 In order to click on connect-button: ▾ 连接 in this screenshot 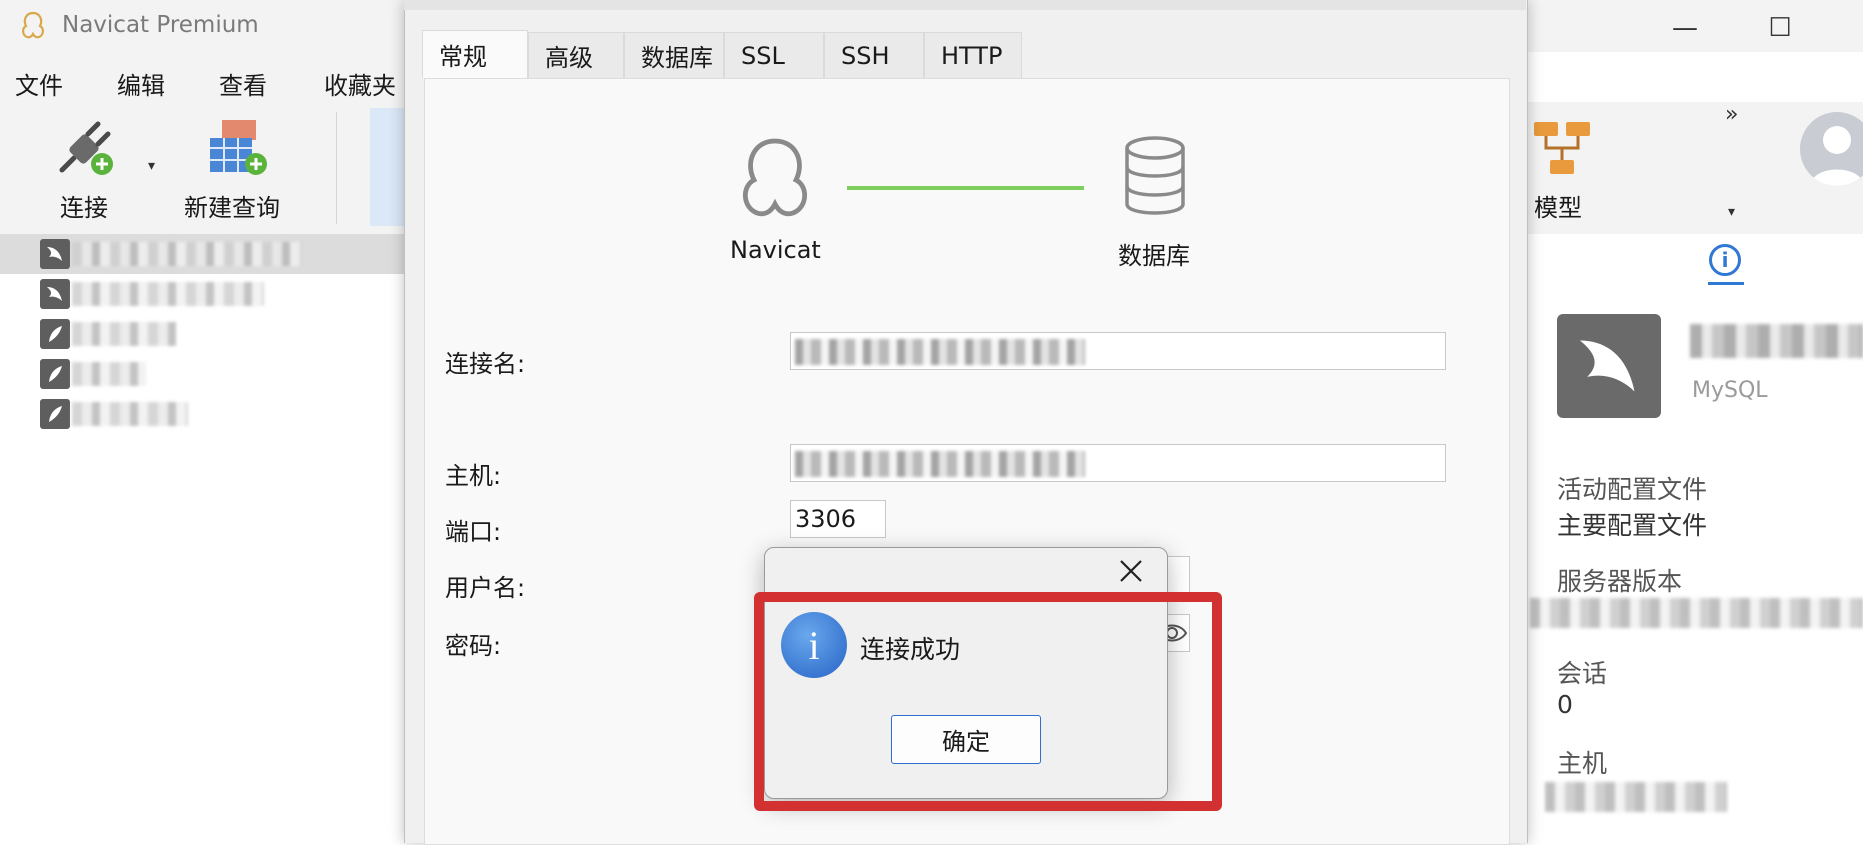, I will do `click(99, 169)`.